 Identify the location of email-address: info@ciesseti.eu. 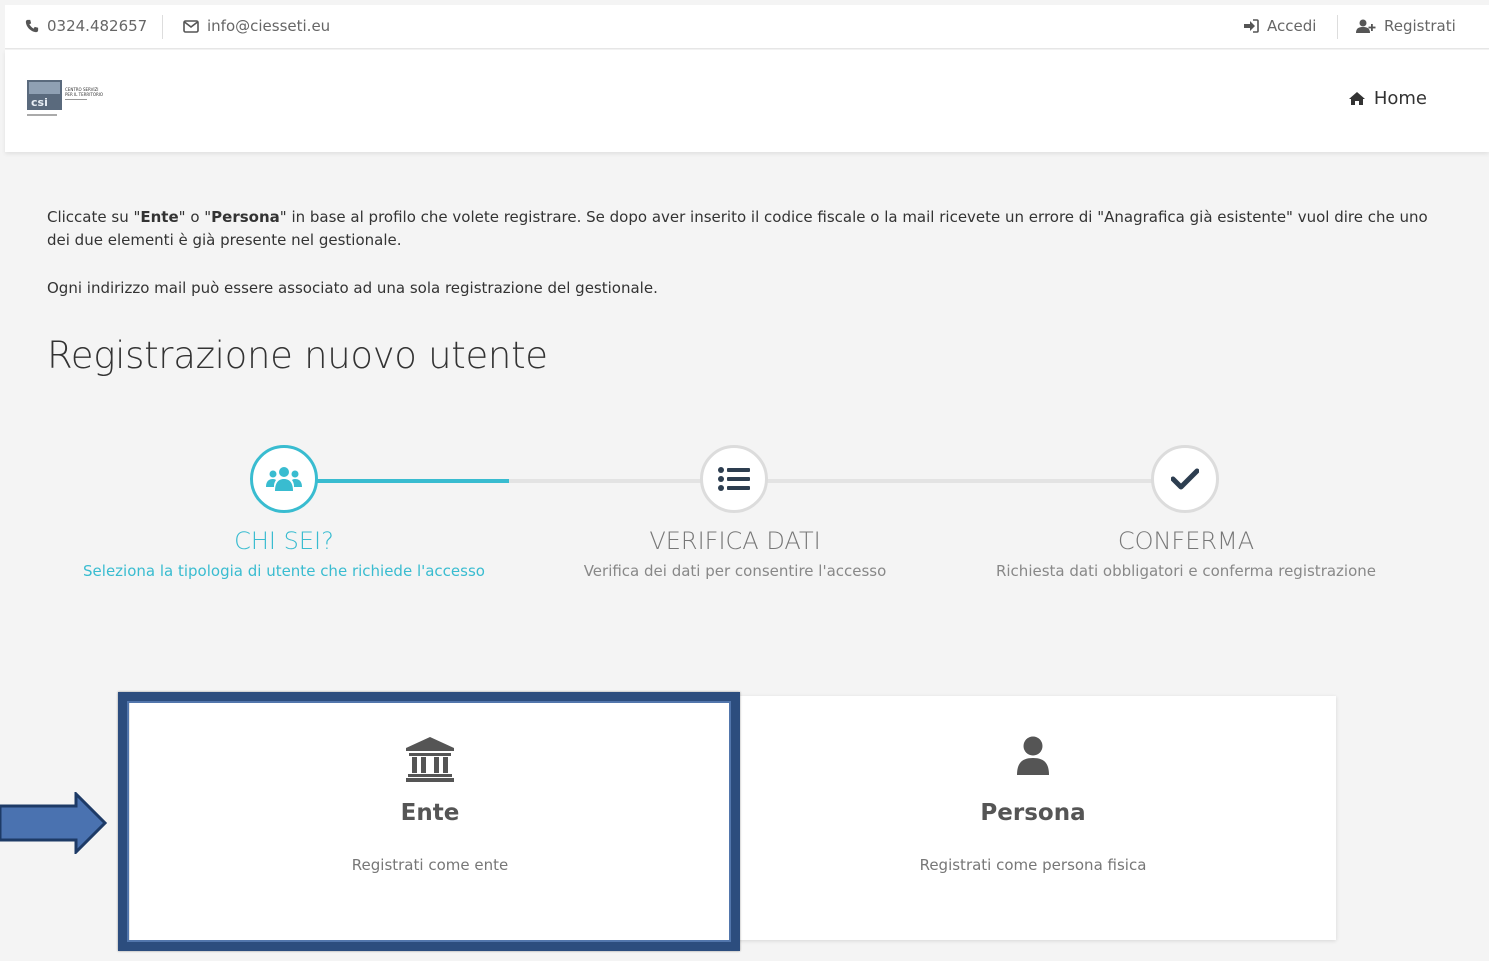
(269, 26).